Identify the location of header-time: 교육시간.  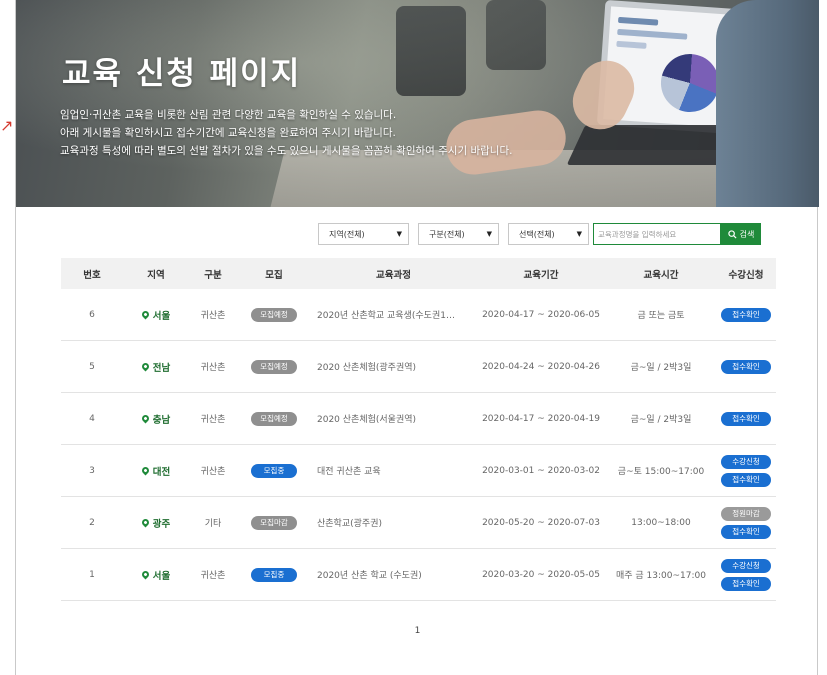
(661, 275).